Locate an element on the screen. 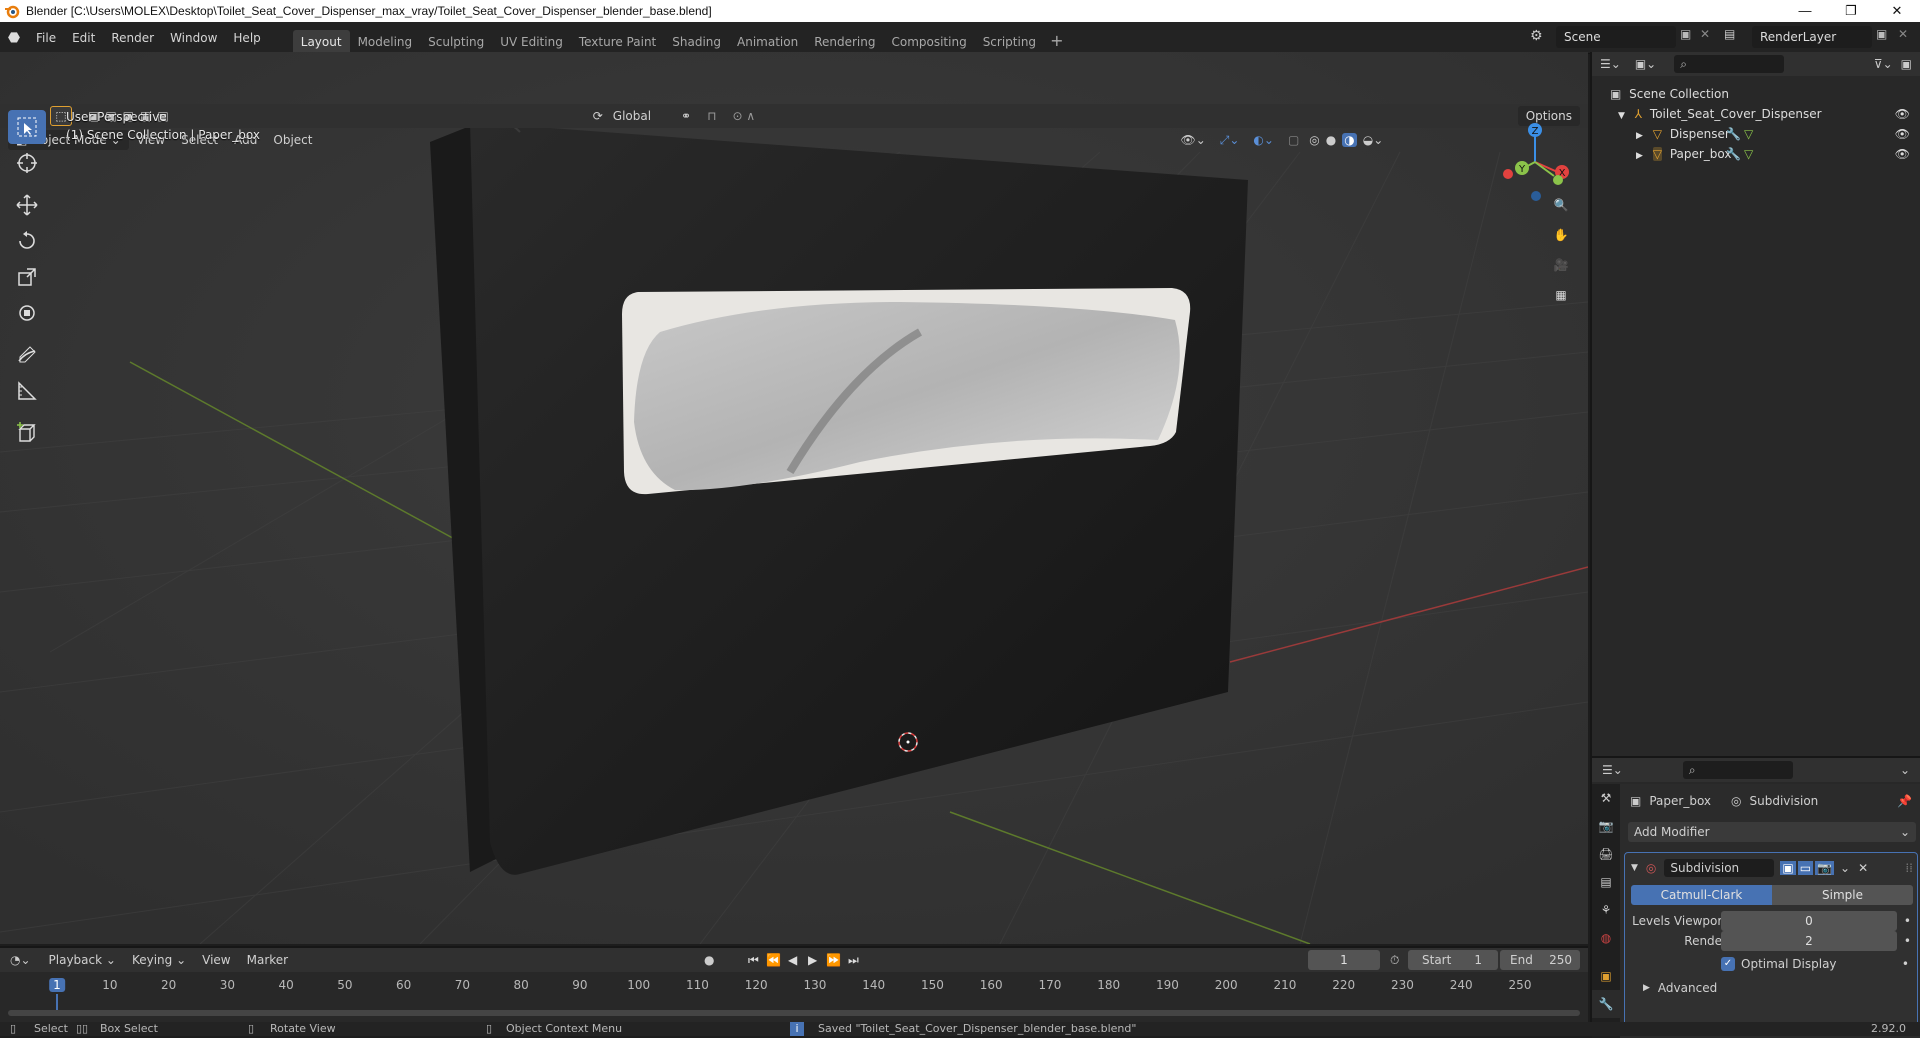  minimize-button: — is located at coordinates (1805, 11).